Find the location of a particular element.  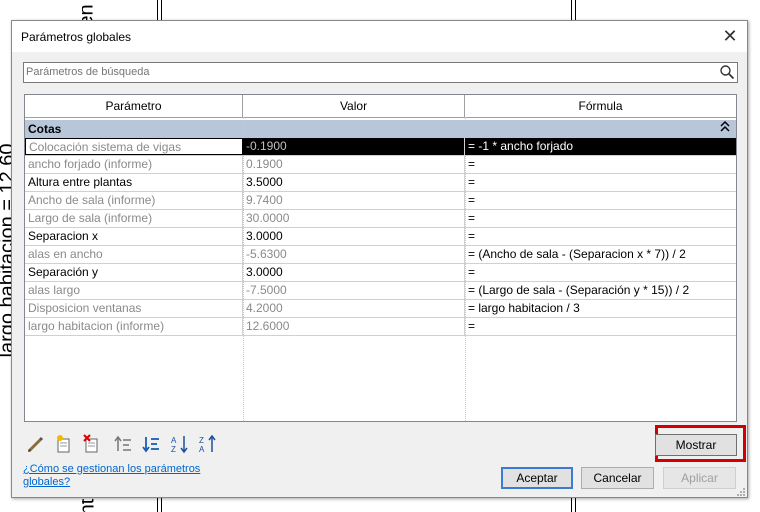

parameter-name: Disposicion ventanas is located at coordinates (134, 308).